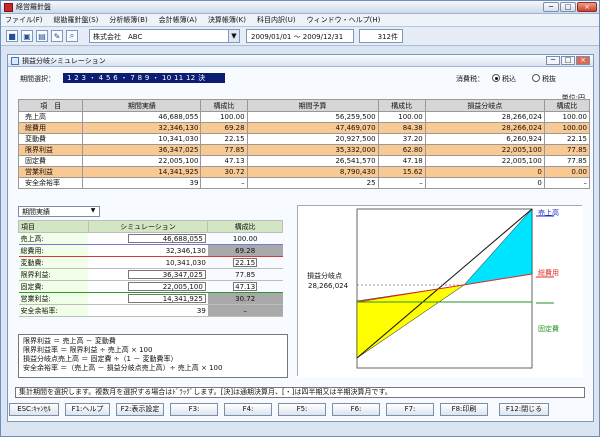  I want to click on tax-included-radio, so click(496, 78).